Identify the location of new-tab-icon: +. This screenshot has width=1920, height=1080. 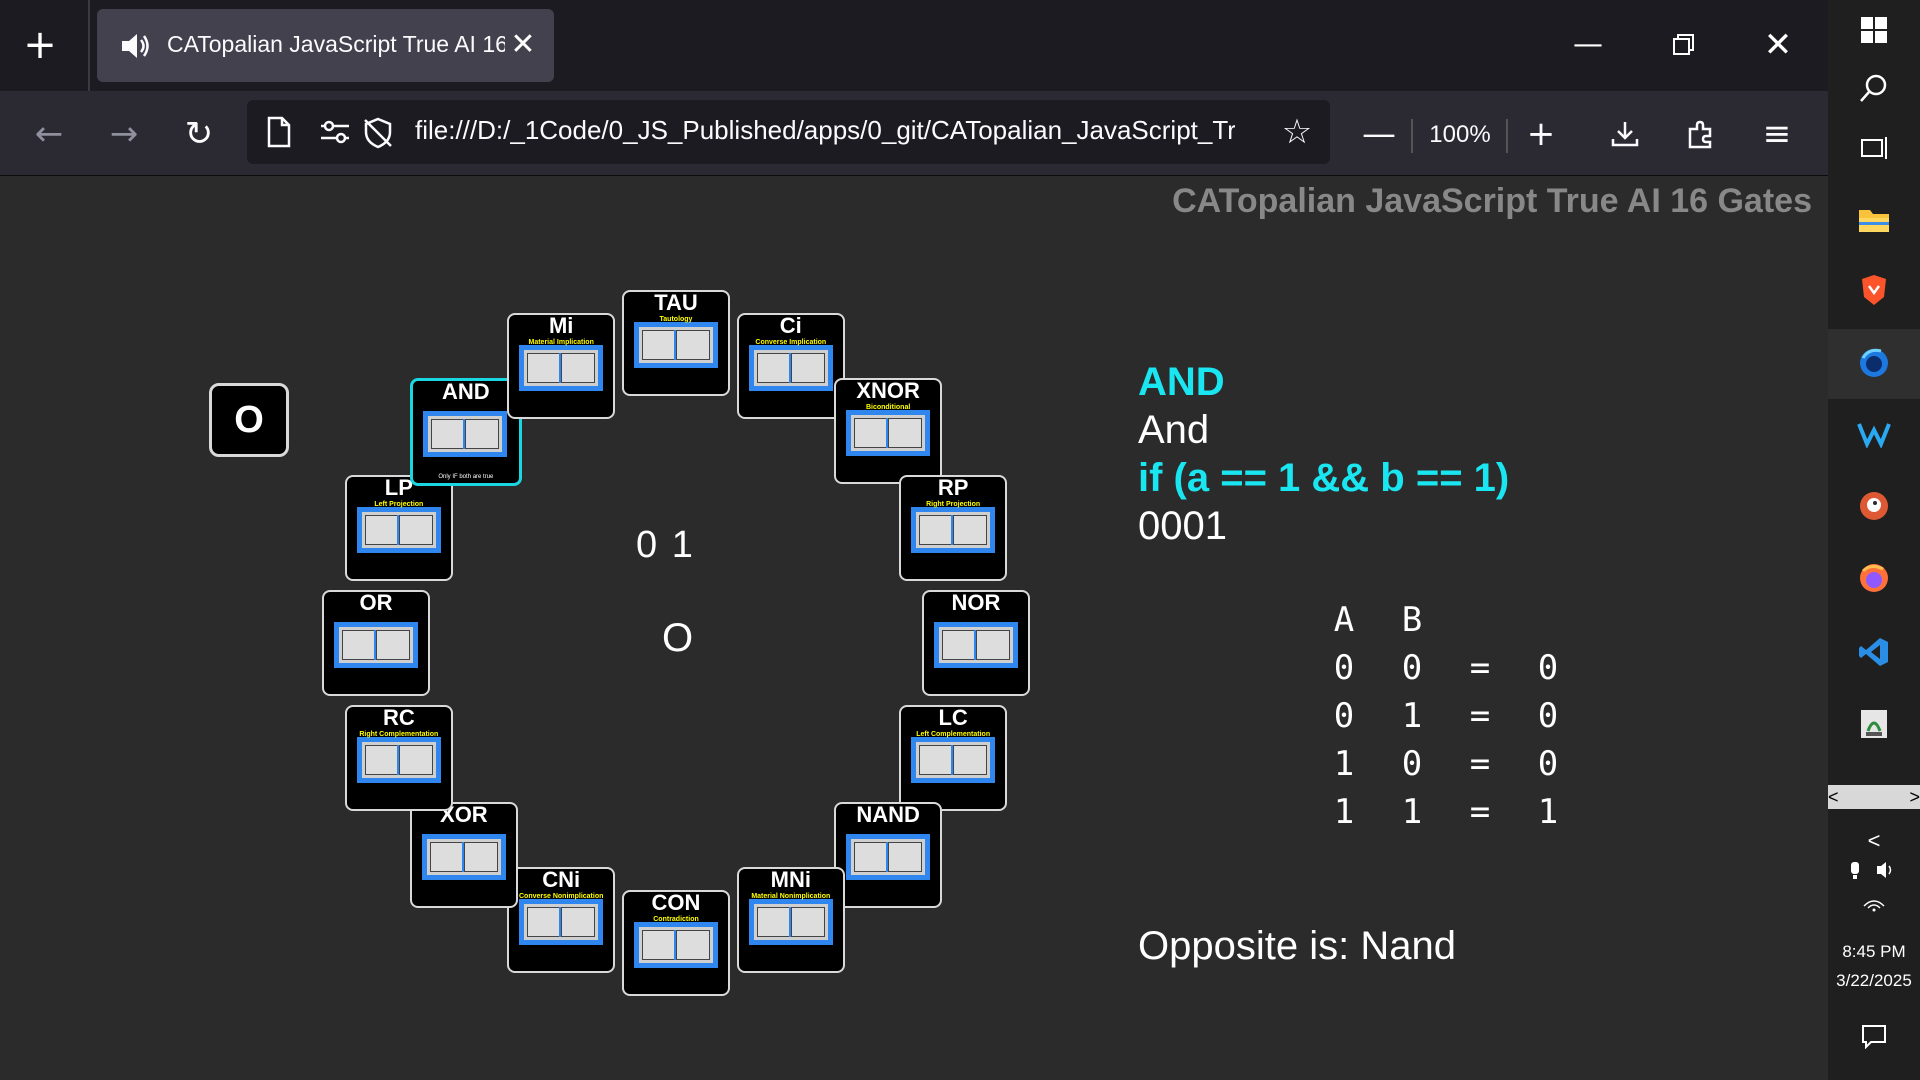
(40, 46).